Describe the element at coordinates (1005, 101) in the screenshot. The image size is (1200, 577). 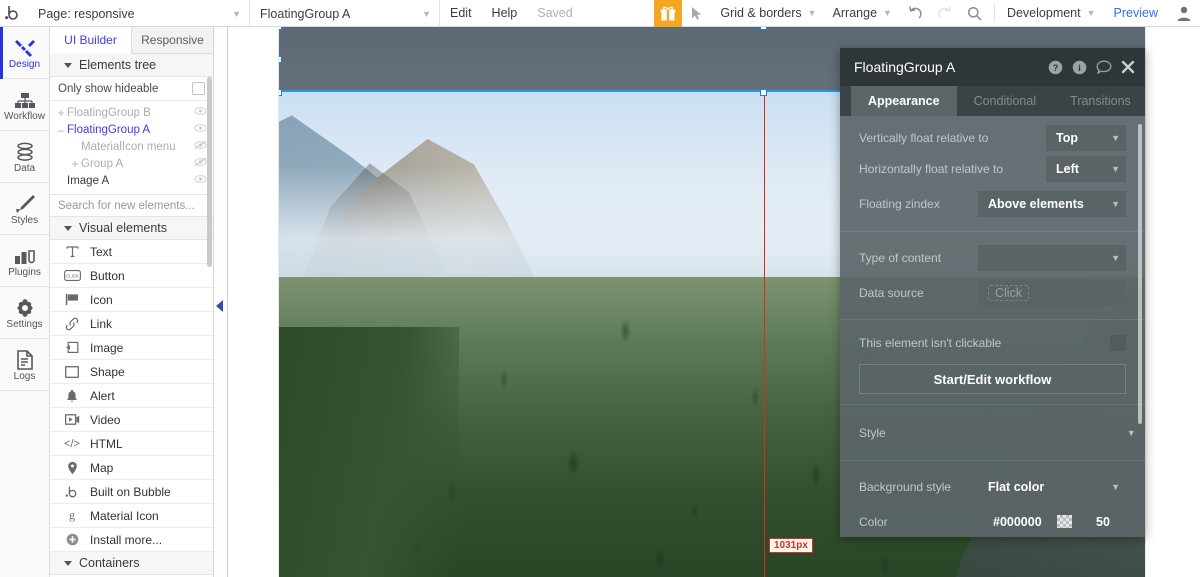
I see `tab-conditional: Conditional` at that location.